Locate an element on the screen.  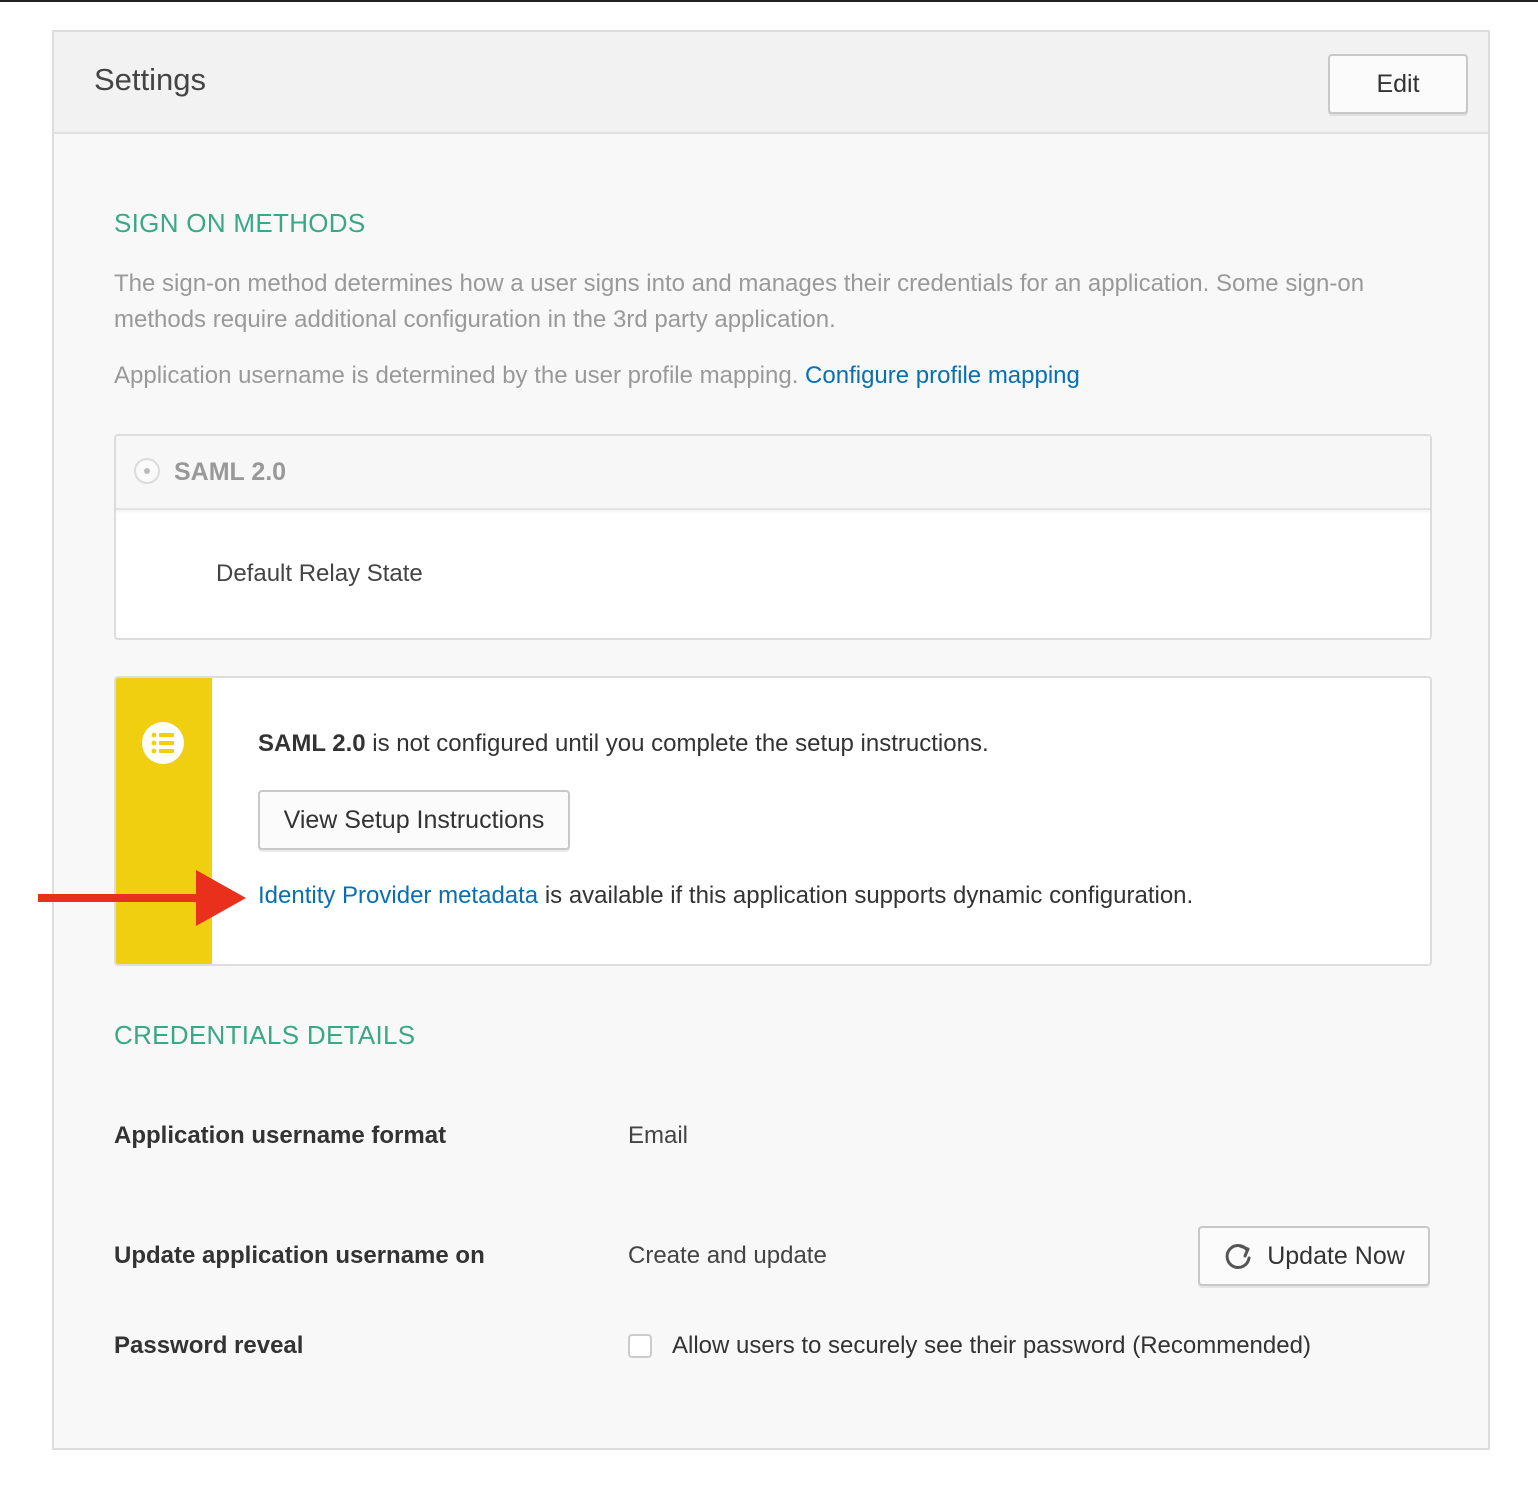
list-icon is located at coordinates (163, 743).